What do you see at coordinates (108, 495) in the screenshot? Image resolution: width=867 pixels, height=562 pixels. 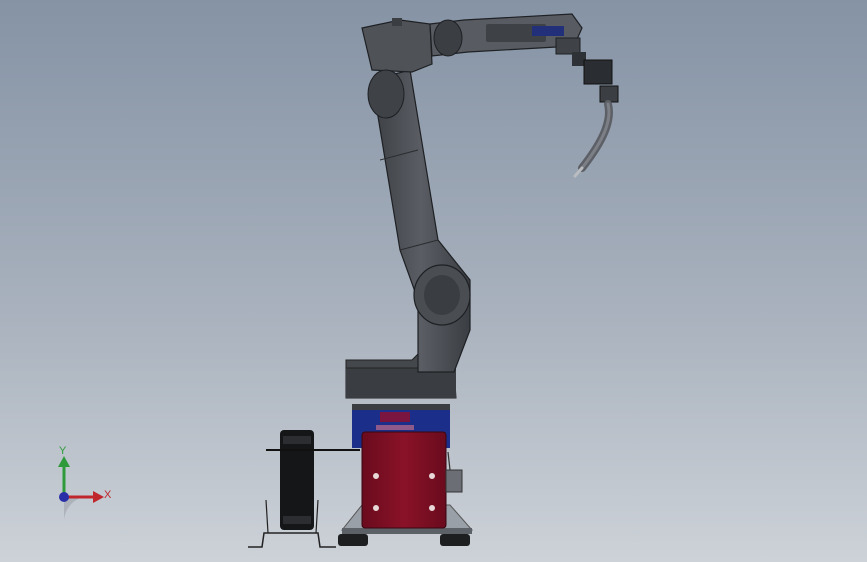 I see `x-axis-label: X` at bounding box center [108, 495].